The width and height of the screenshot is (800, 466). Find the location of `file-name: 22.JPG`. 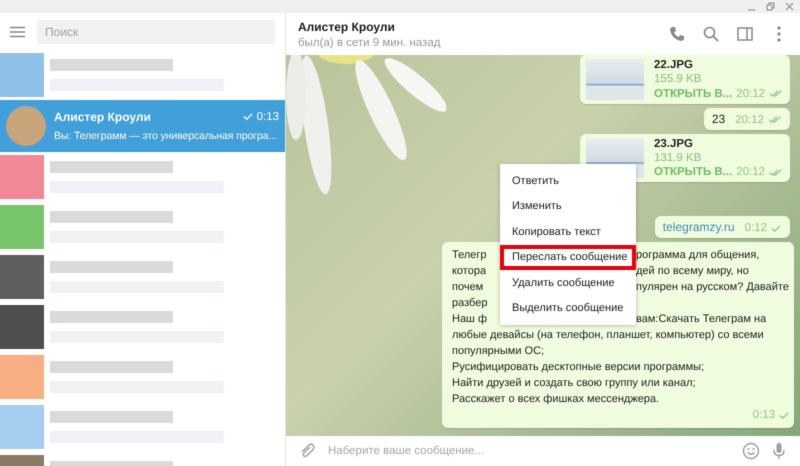

file-name: 22.JPG is located at coordinates (674, 65).